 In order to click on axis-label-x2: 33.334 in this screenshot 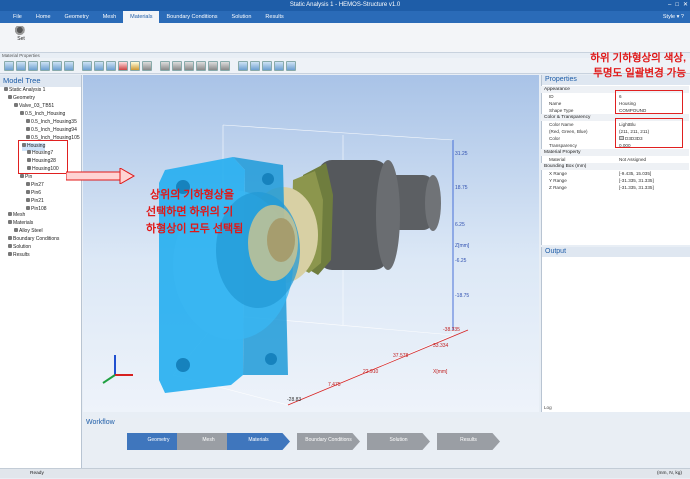, I will do `click(441, 346)`.